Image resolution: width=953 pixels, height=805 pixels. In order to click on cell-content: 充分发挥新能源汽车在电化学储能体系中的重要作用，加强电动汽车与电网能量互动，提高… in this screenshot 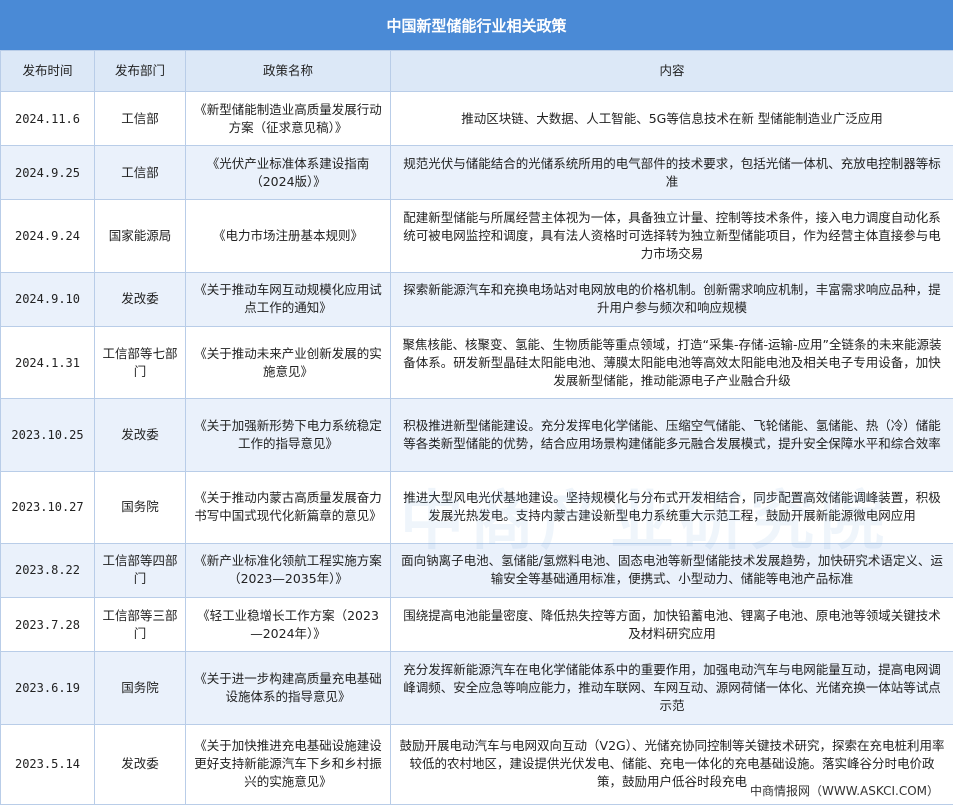, I will do `click(671, 688)`.